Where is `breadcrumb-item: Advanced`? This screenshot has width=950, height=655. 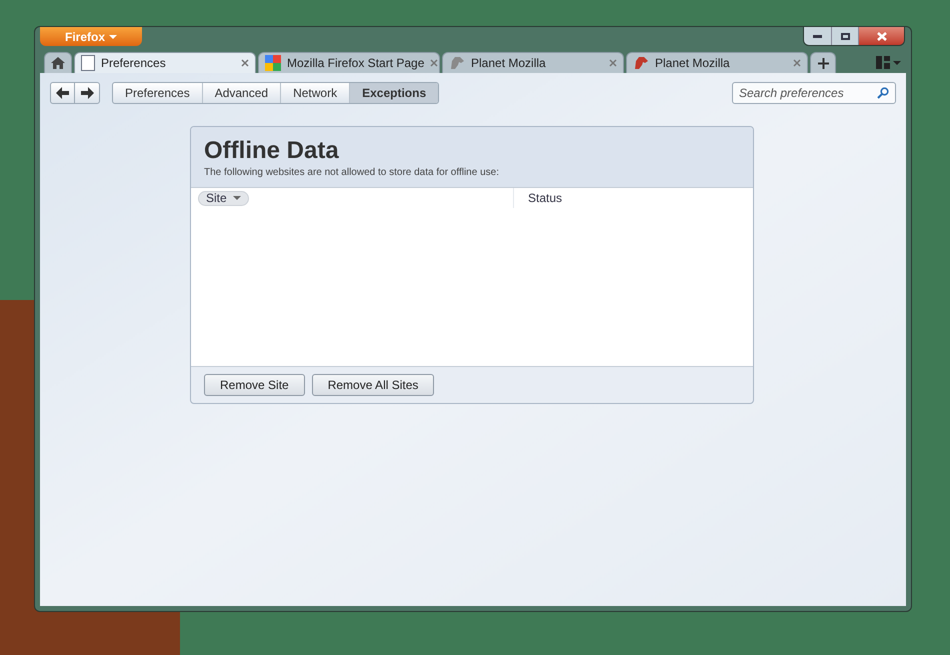 breadcrumb-item: Advanced is located at coordinates (241, 93).